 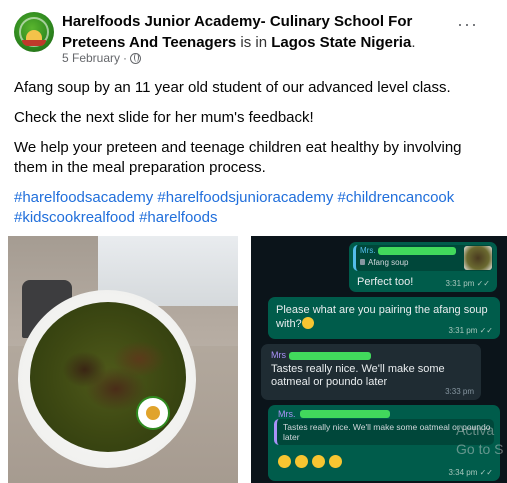 I want to click on activation-watermark: Activa Go to S, so click(x=479, y=440).